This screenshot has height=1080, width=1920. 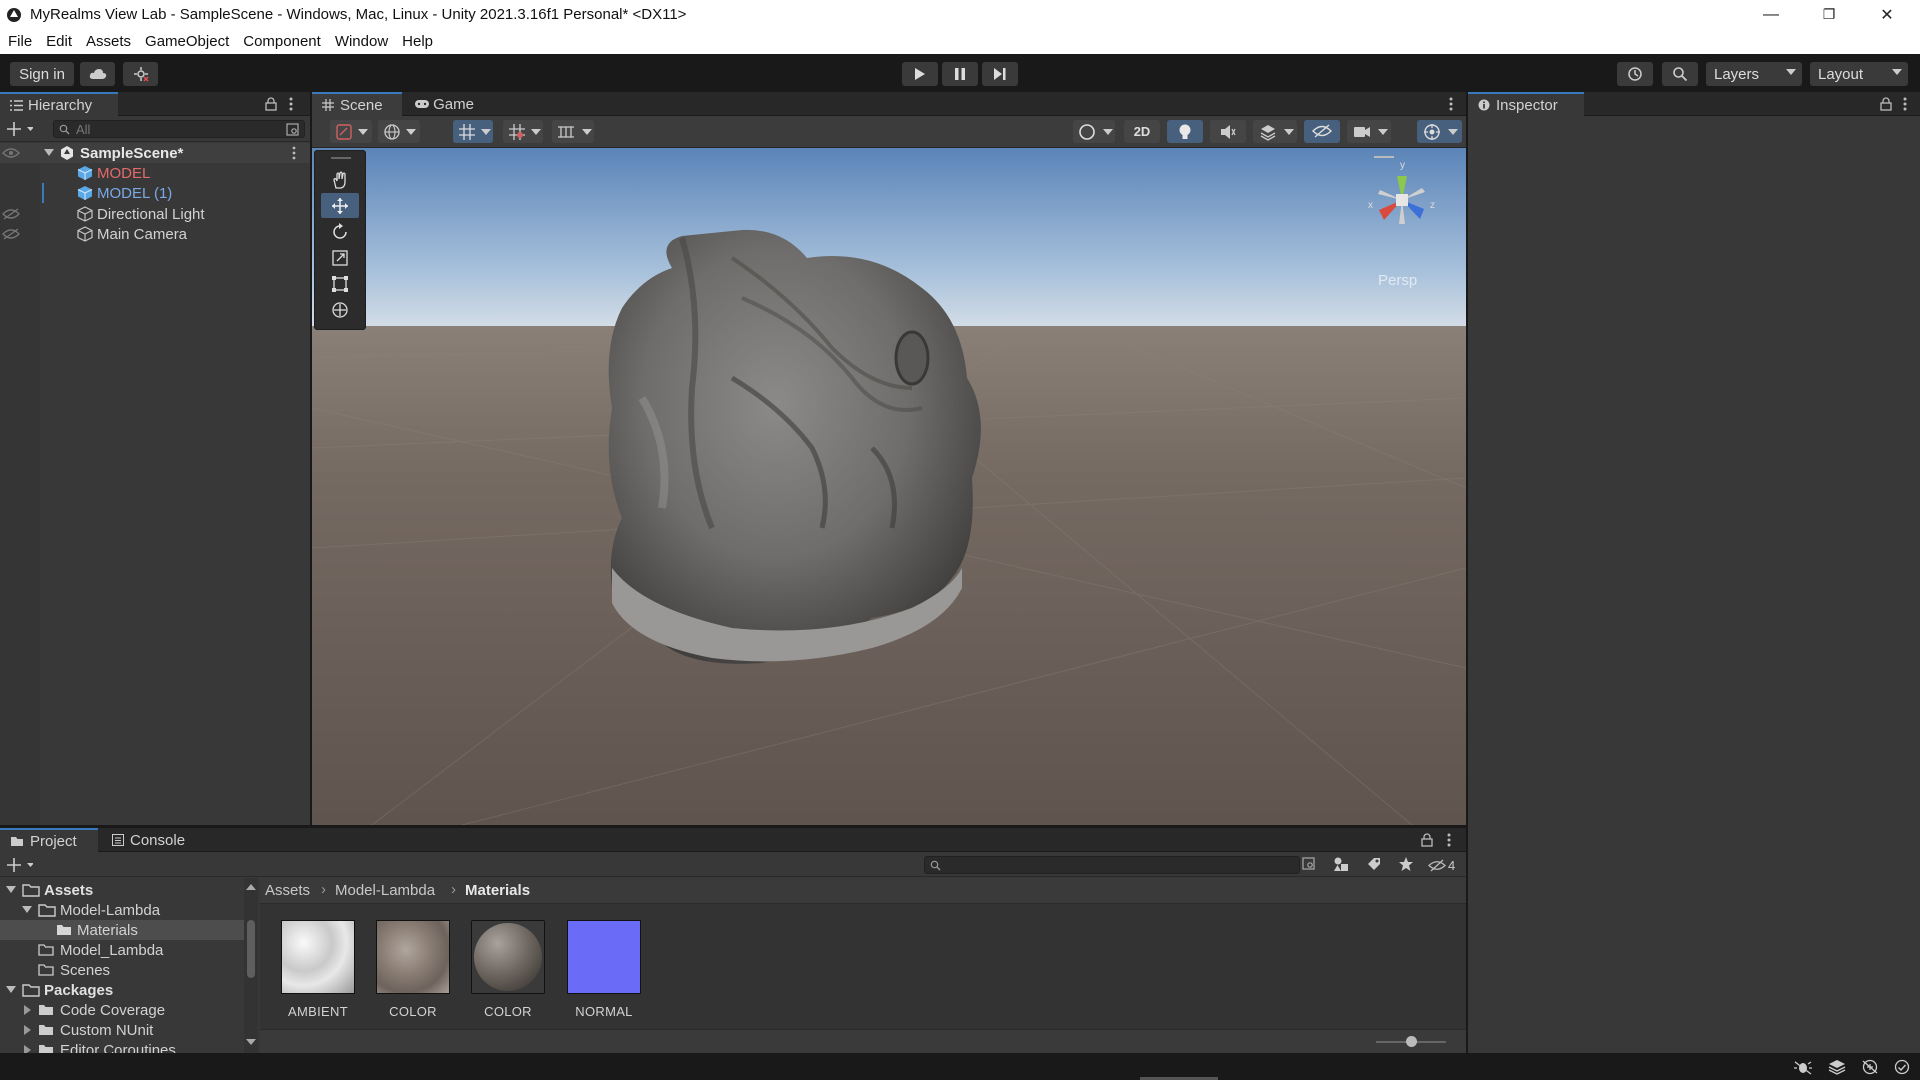 What do you see at coordinates (281, 41) in the screenshot?
I see `menu-component: Component` at bounding box center [281, 41].